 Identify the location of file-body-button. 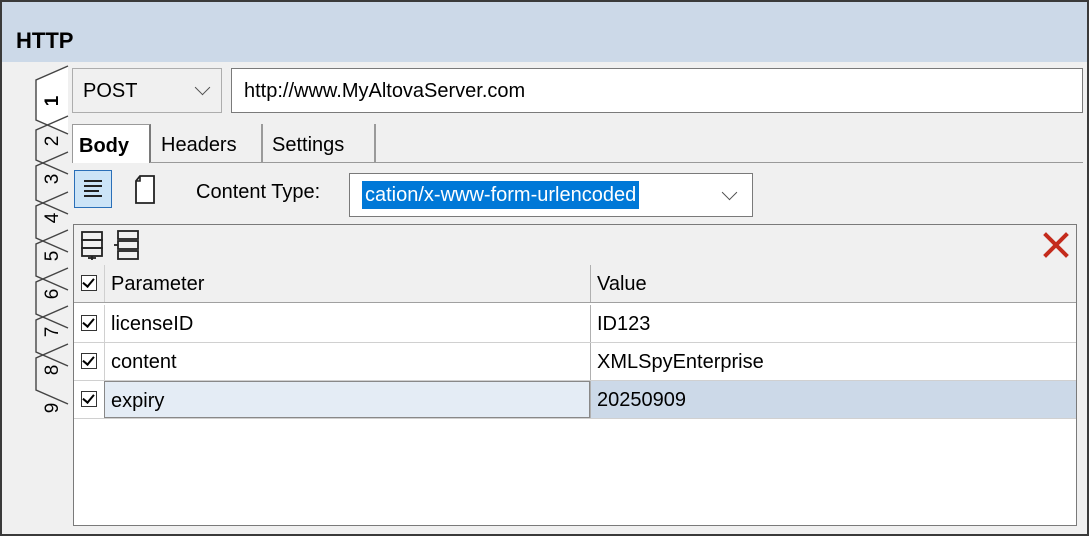
(147, 189).